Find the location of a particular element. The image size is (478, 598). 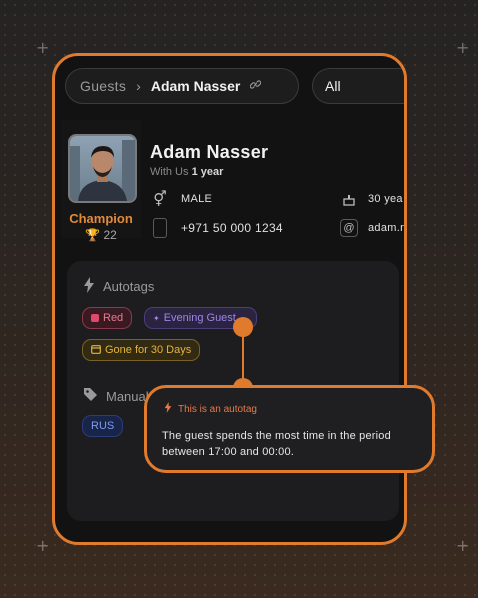

with-us-label: With Us is located at coordinates (169, 172).